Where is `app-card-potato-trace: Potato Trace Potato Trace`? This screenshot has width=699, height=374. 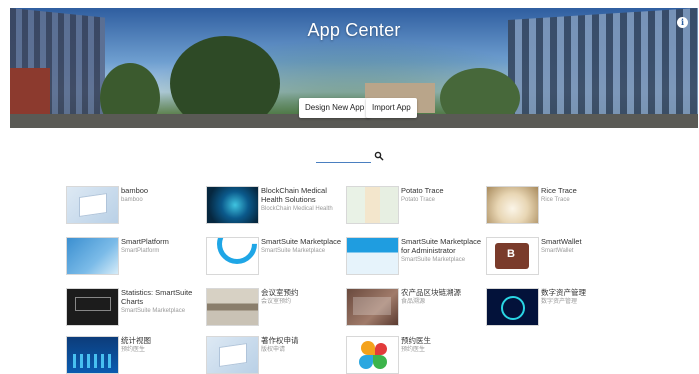 app-card-potato-trace: Potato Trace Potato Trace is located at coordinates (415, 205).